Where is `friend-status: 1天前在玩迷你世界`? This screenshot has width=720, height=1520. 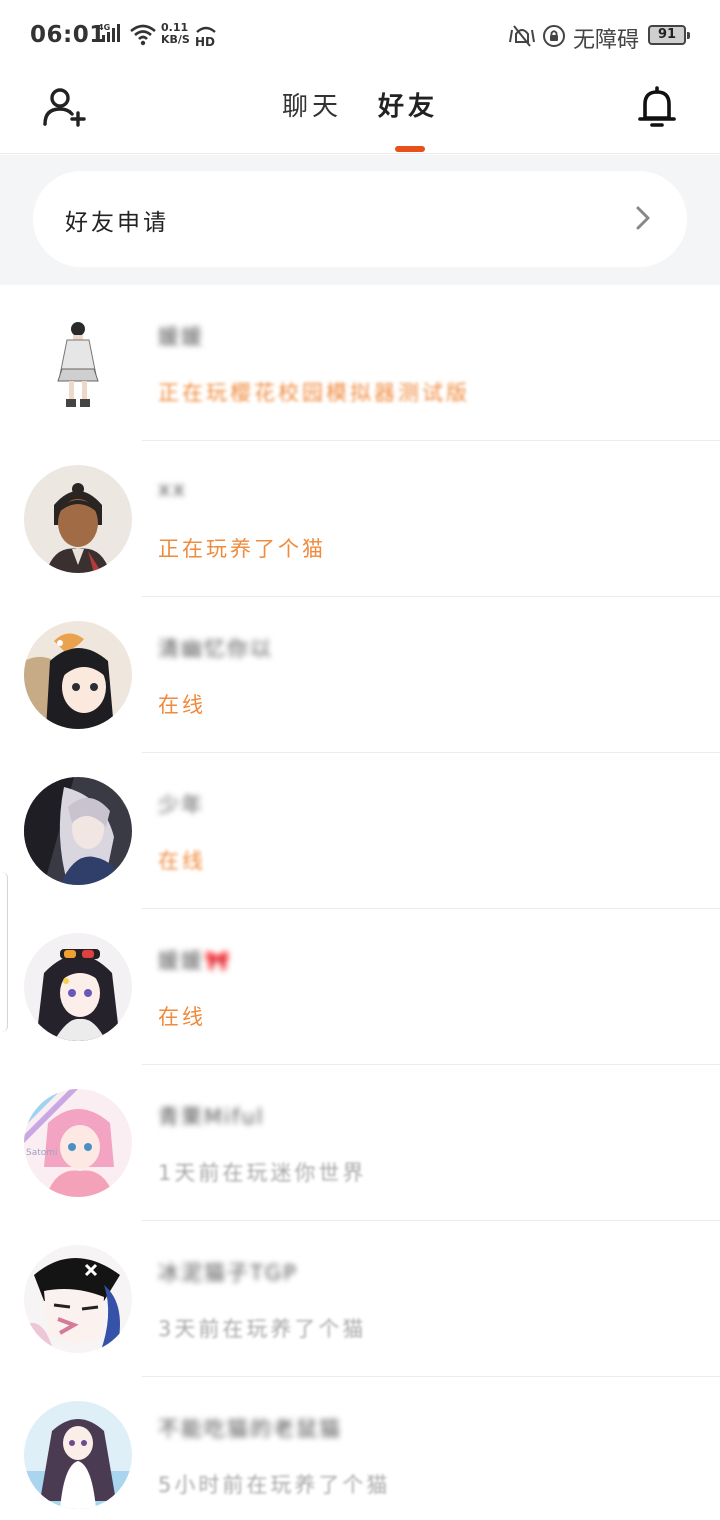
friend-status: 1天前在玩迷你世界 is located at coordinates (262, 1173).